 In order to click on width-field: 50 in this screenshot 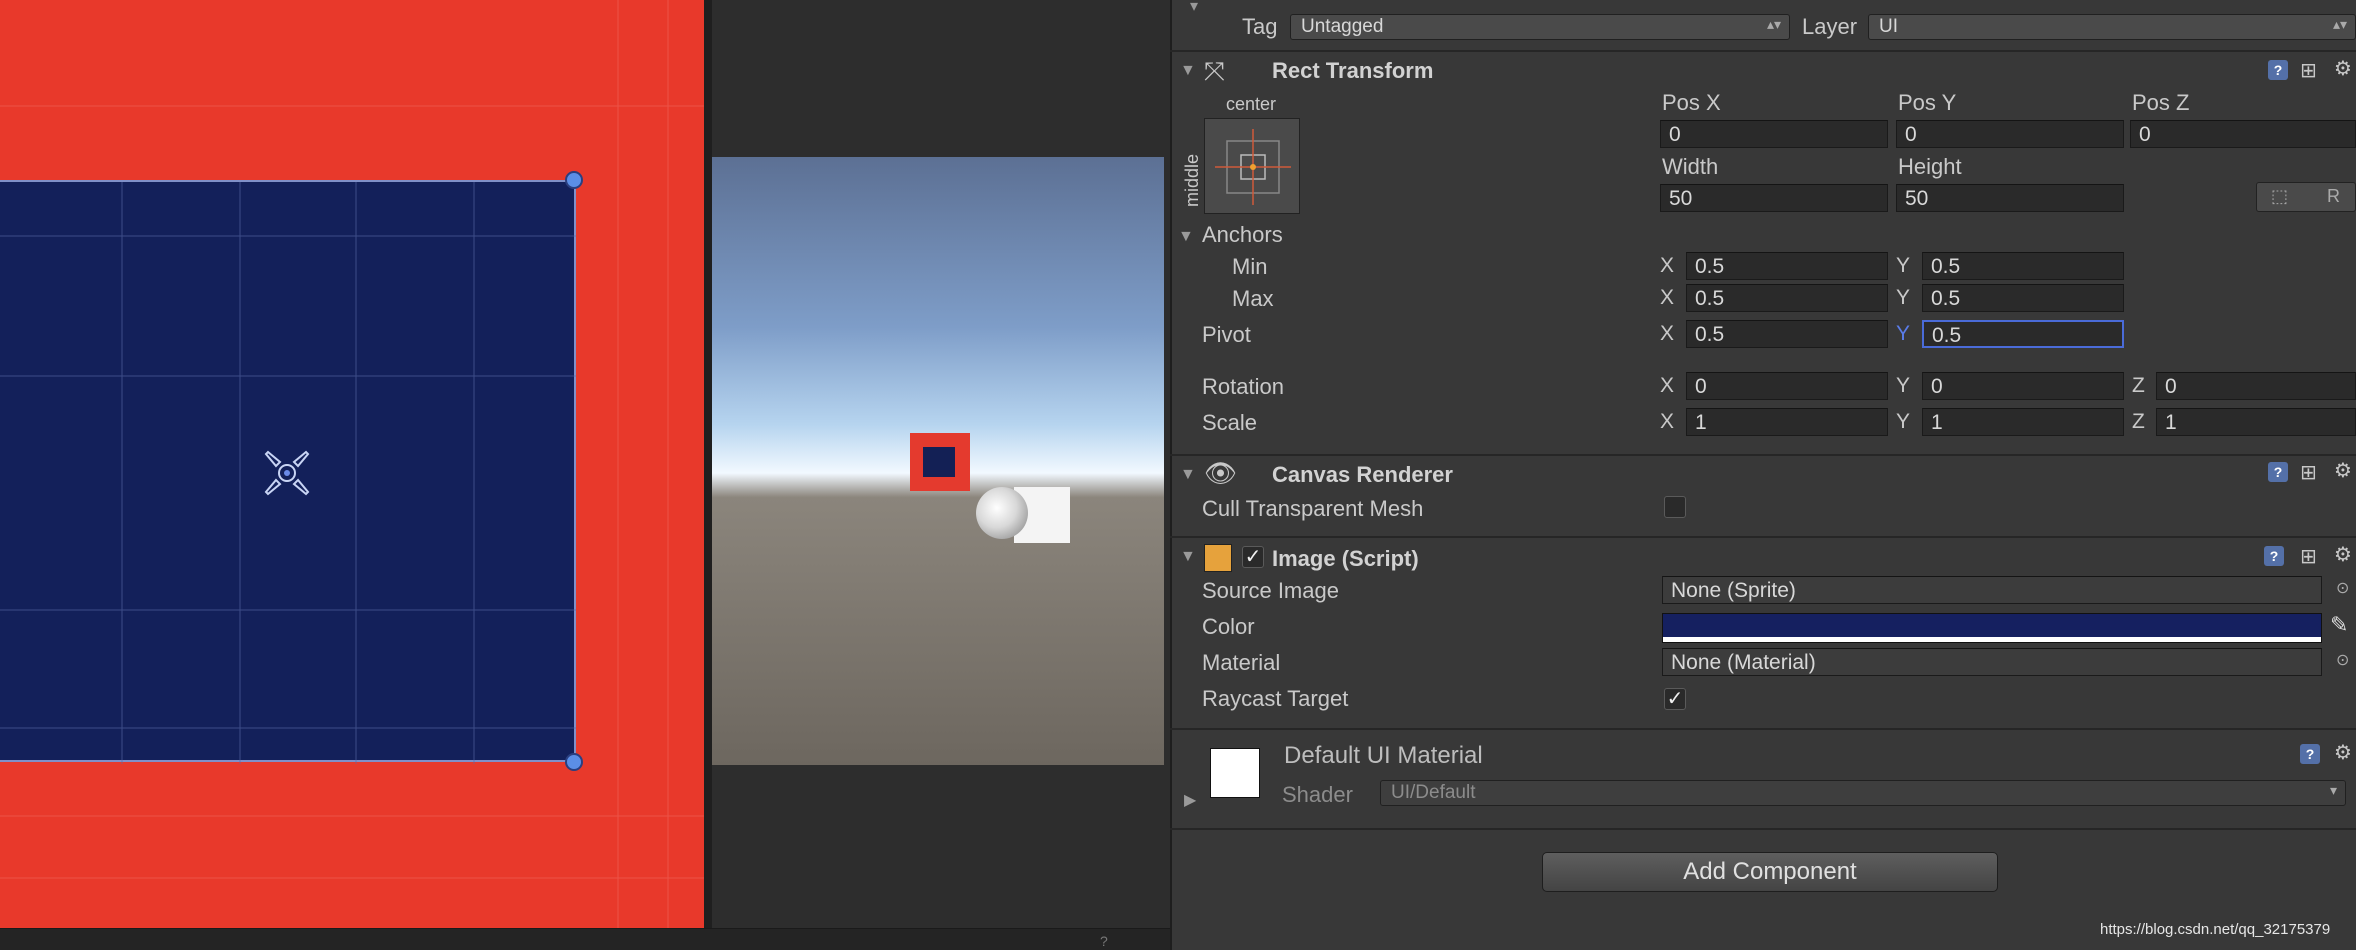, I will do `click(1774, 198)`.